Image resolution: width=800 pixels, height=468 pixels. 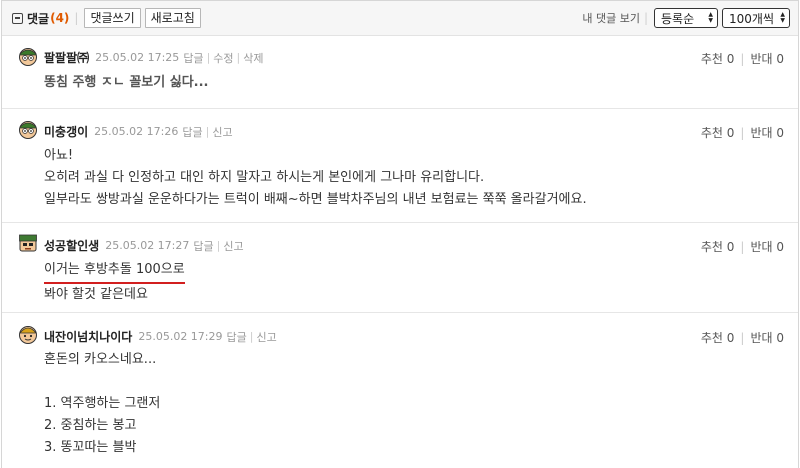 What do you see at coordinates (60, 18) in the screenshot?
I see `comment-count: (4)` at bounding box center [60, 18].